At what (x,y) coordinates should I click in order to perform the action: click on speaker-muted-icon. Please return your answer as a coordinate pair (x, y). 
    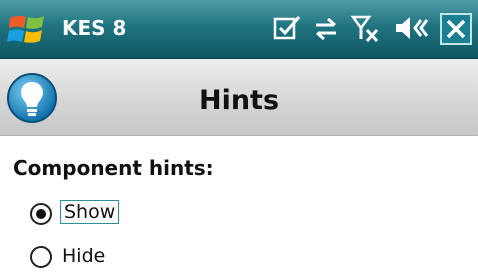
    Looking at the image, I should click on (412, 28).